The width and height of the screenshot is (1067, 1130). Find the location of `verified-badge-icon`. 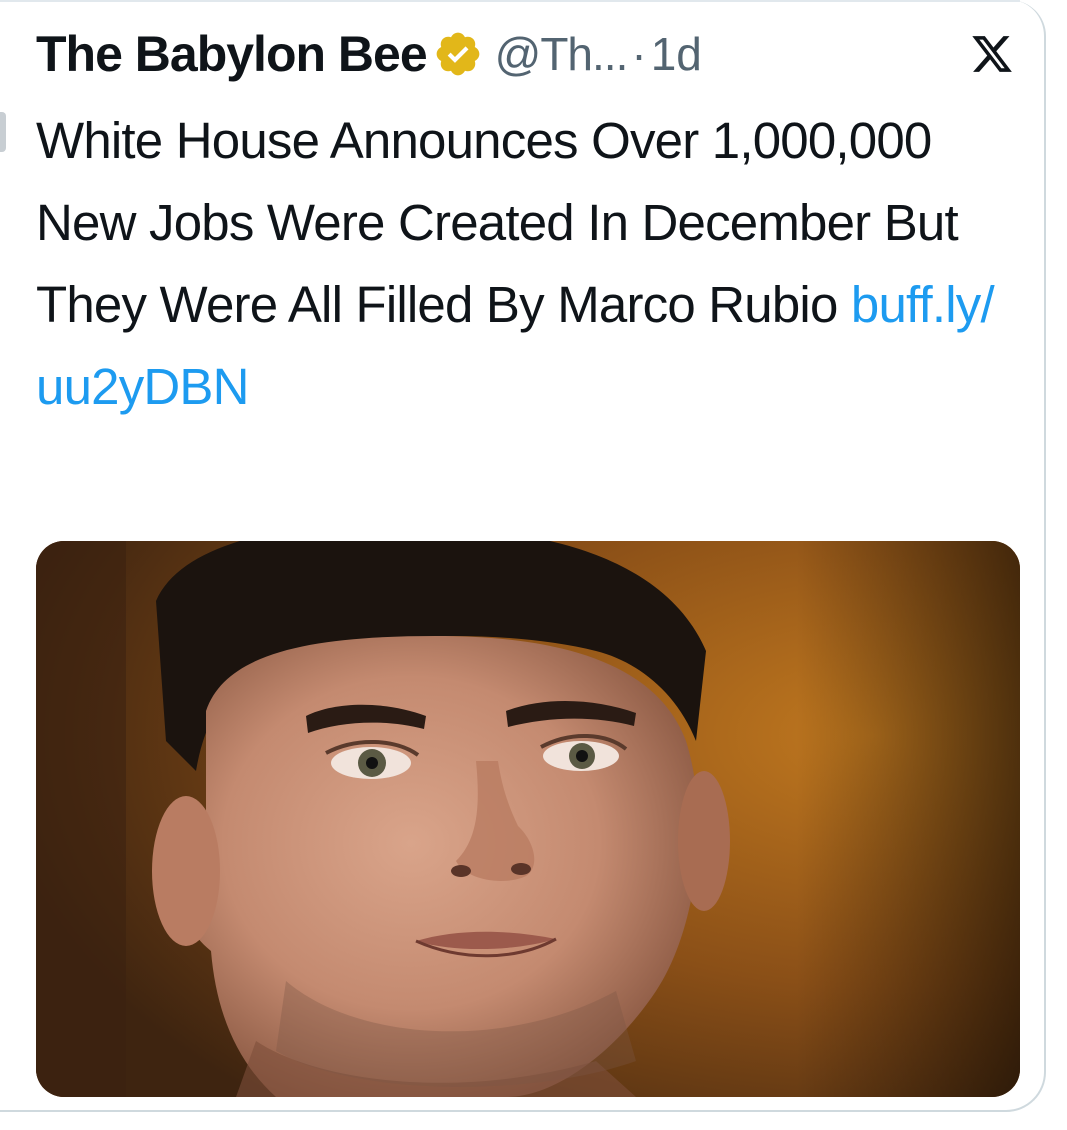

verified-badge-icon is located at coordinates (457, 54).